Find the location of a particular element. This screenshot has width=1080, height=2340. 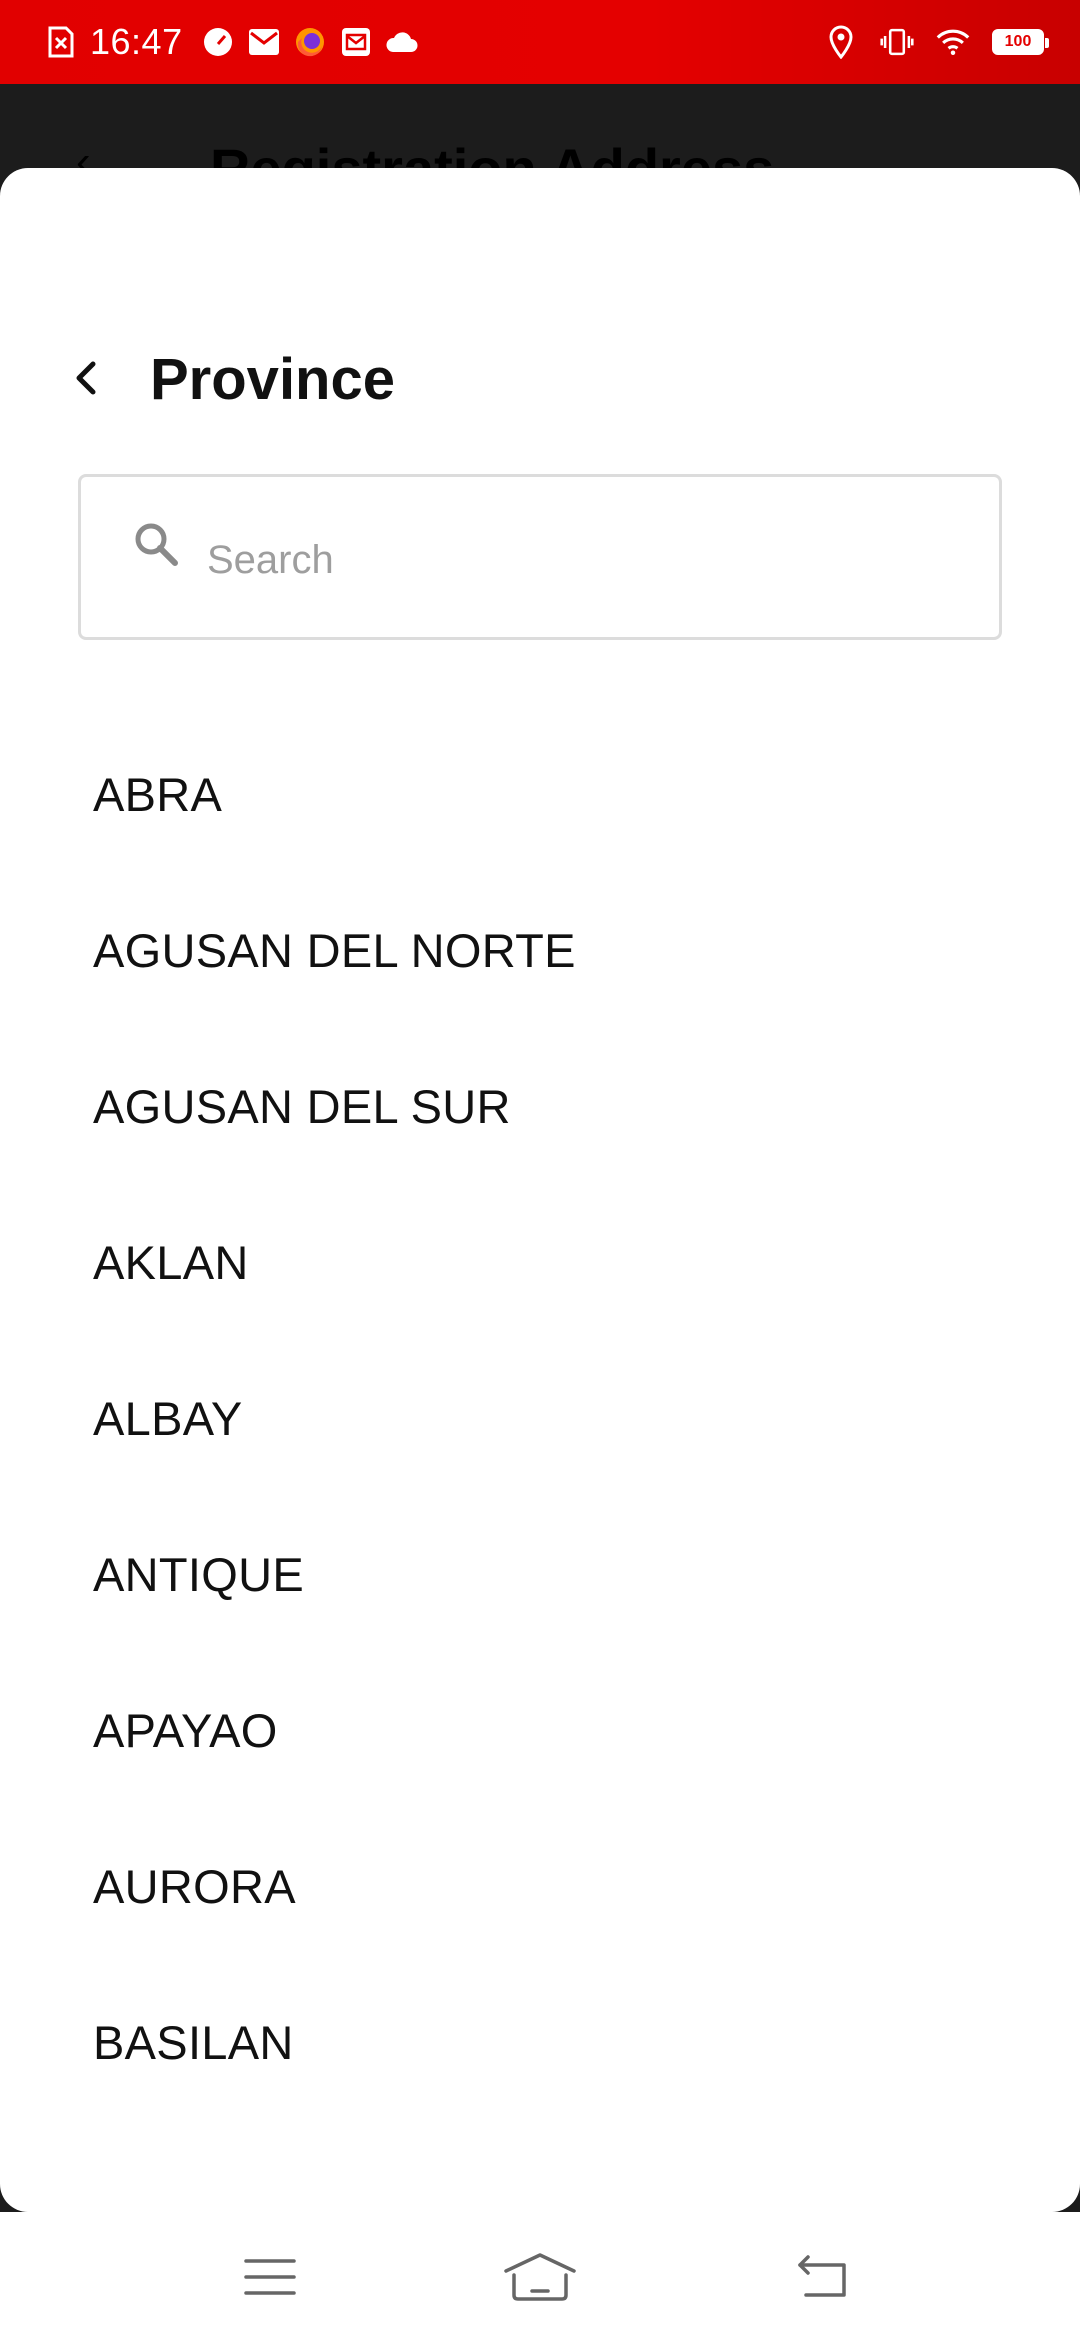

location-icon is located at coordinates (841, 42).